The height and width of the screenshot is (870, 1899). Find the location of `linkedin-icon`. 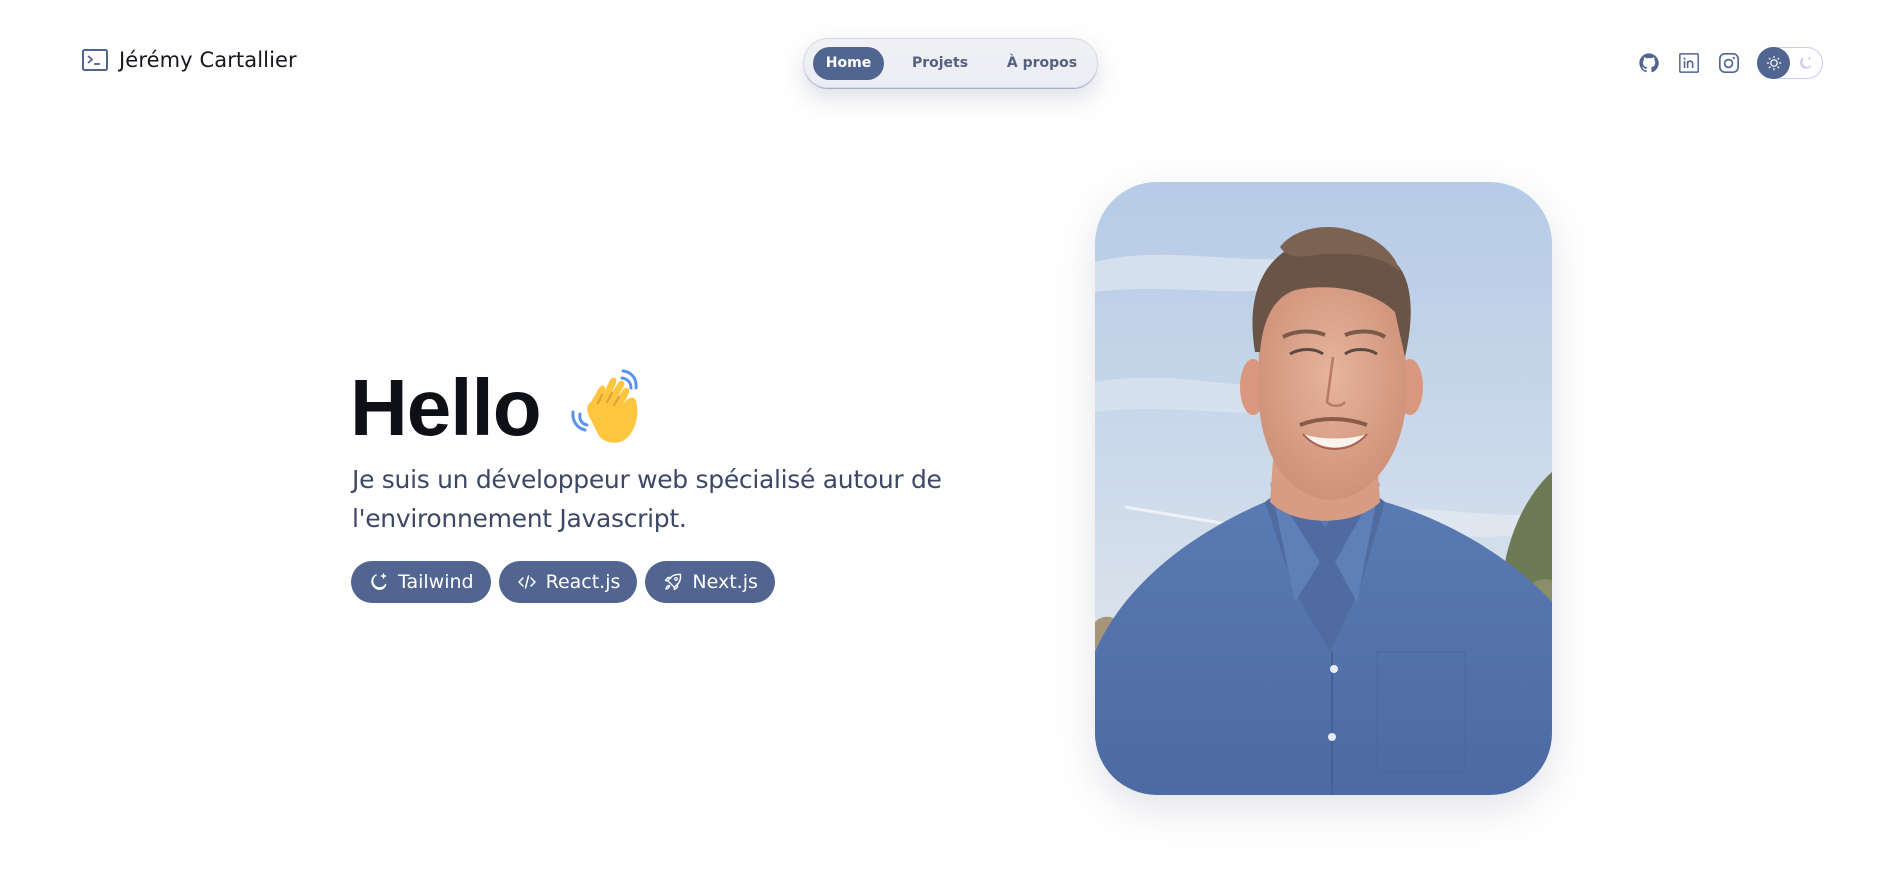

linkedin-icon is located at coordinates (1689, 63).